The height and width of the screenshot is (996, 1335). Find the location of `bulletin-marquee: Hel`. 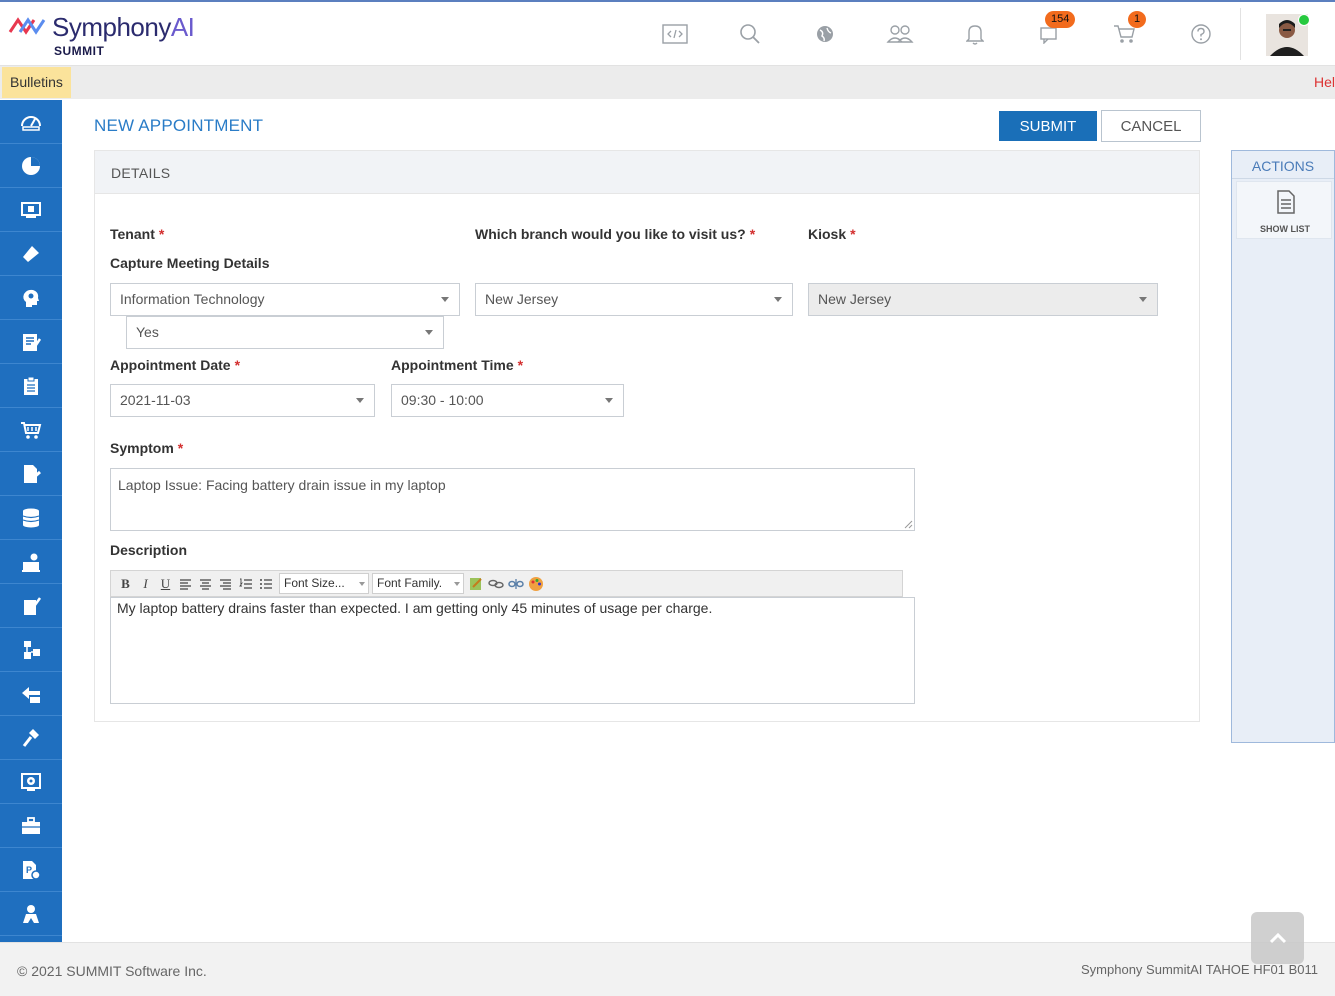

bulletin-marquee: Hel is located at coordinates (1324, 82).